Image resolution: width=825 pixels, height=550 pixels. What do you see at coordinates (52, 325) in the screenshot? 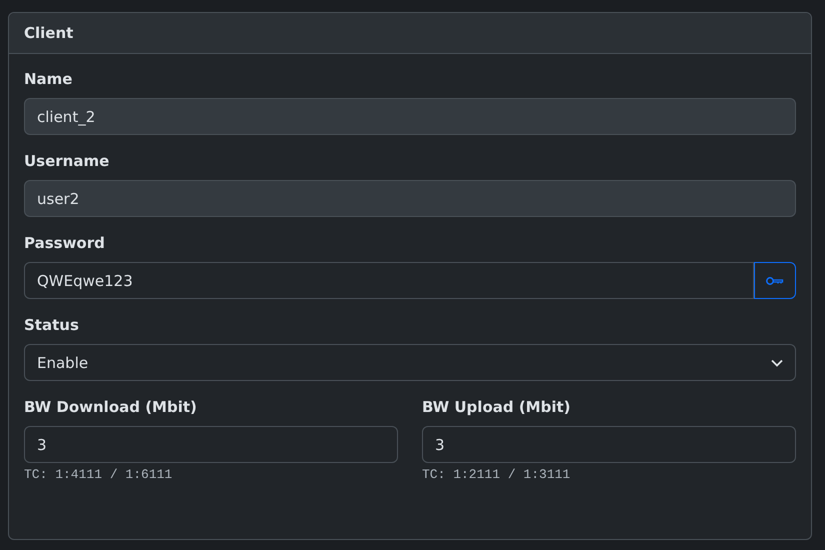
I see `field-label: Status` at bounding box center [52, 325].